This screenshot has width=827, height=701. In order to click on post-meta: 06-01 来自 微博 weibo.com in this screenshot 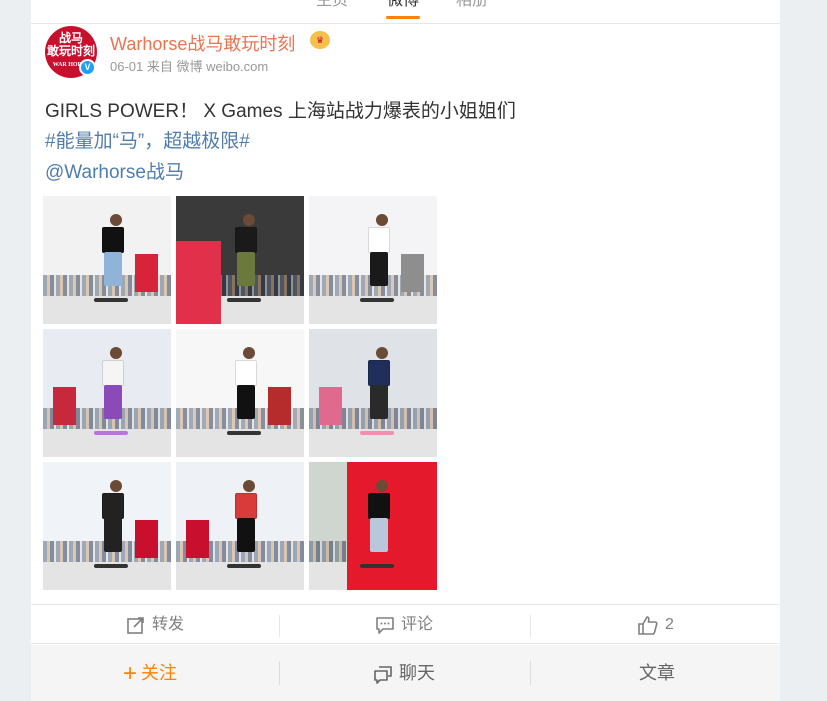, I will do `click(189, 66)`.